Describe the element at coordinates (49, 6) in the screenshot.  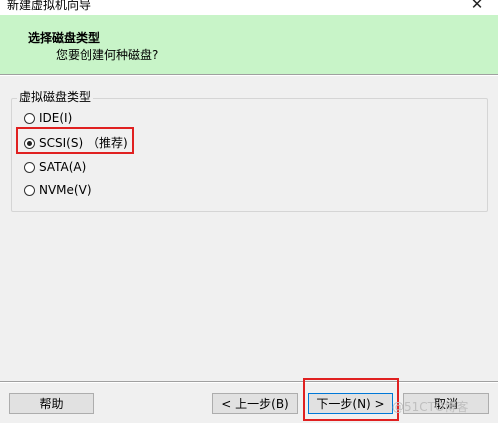
I see `window-title: 新建虚拟机向导` at that location.